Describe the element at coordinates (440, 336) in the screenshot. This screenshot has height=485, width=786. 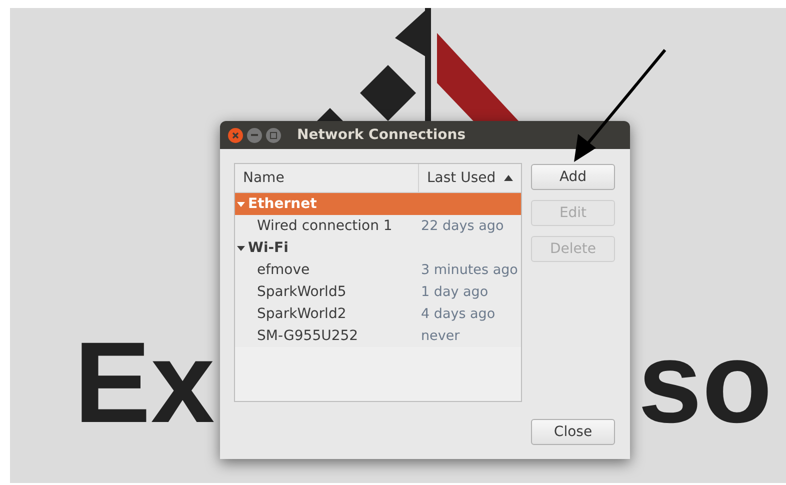
I see `last-used-cell-text: never` at that location.